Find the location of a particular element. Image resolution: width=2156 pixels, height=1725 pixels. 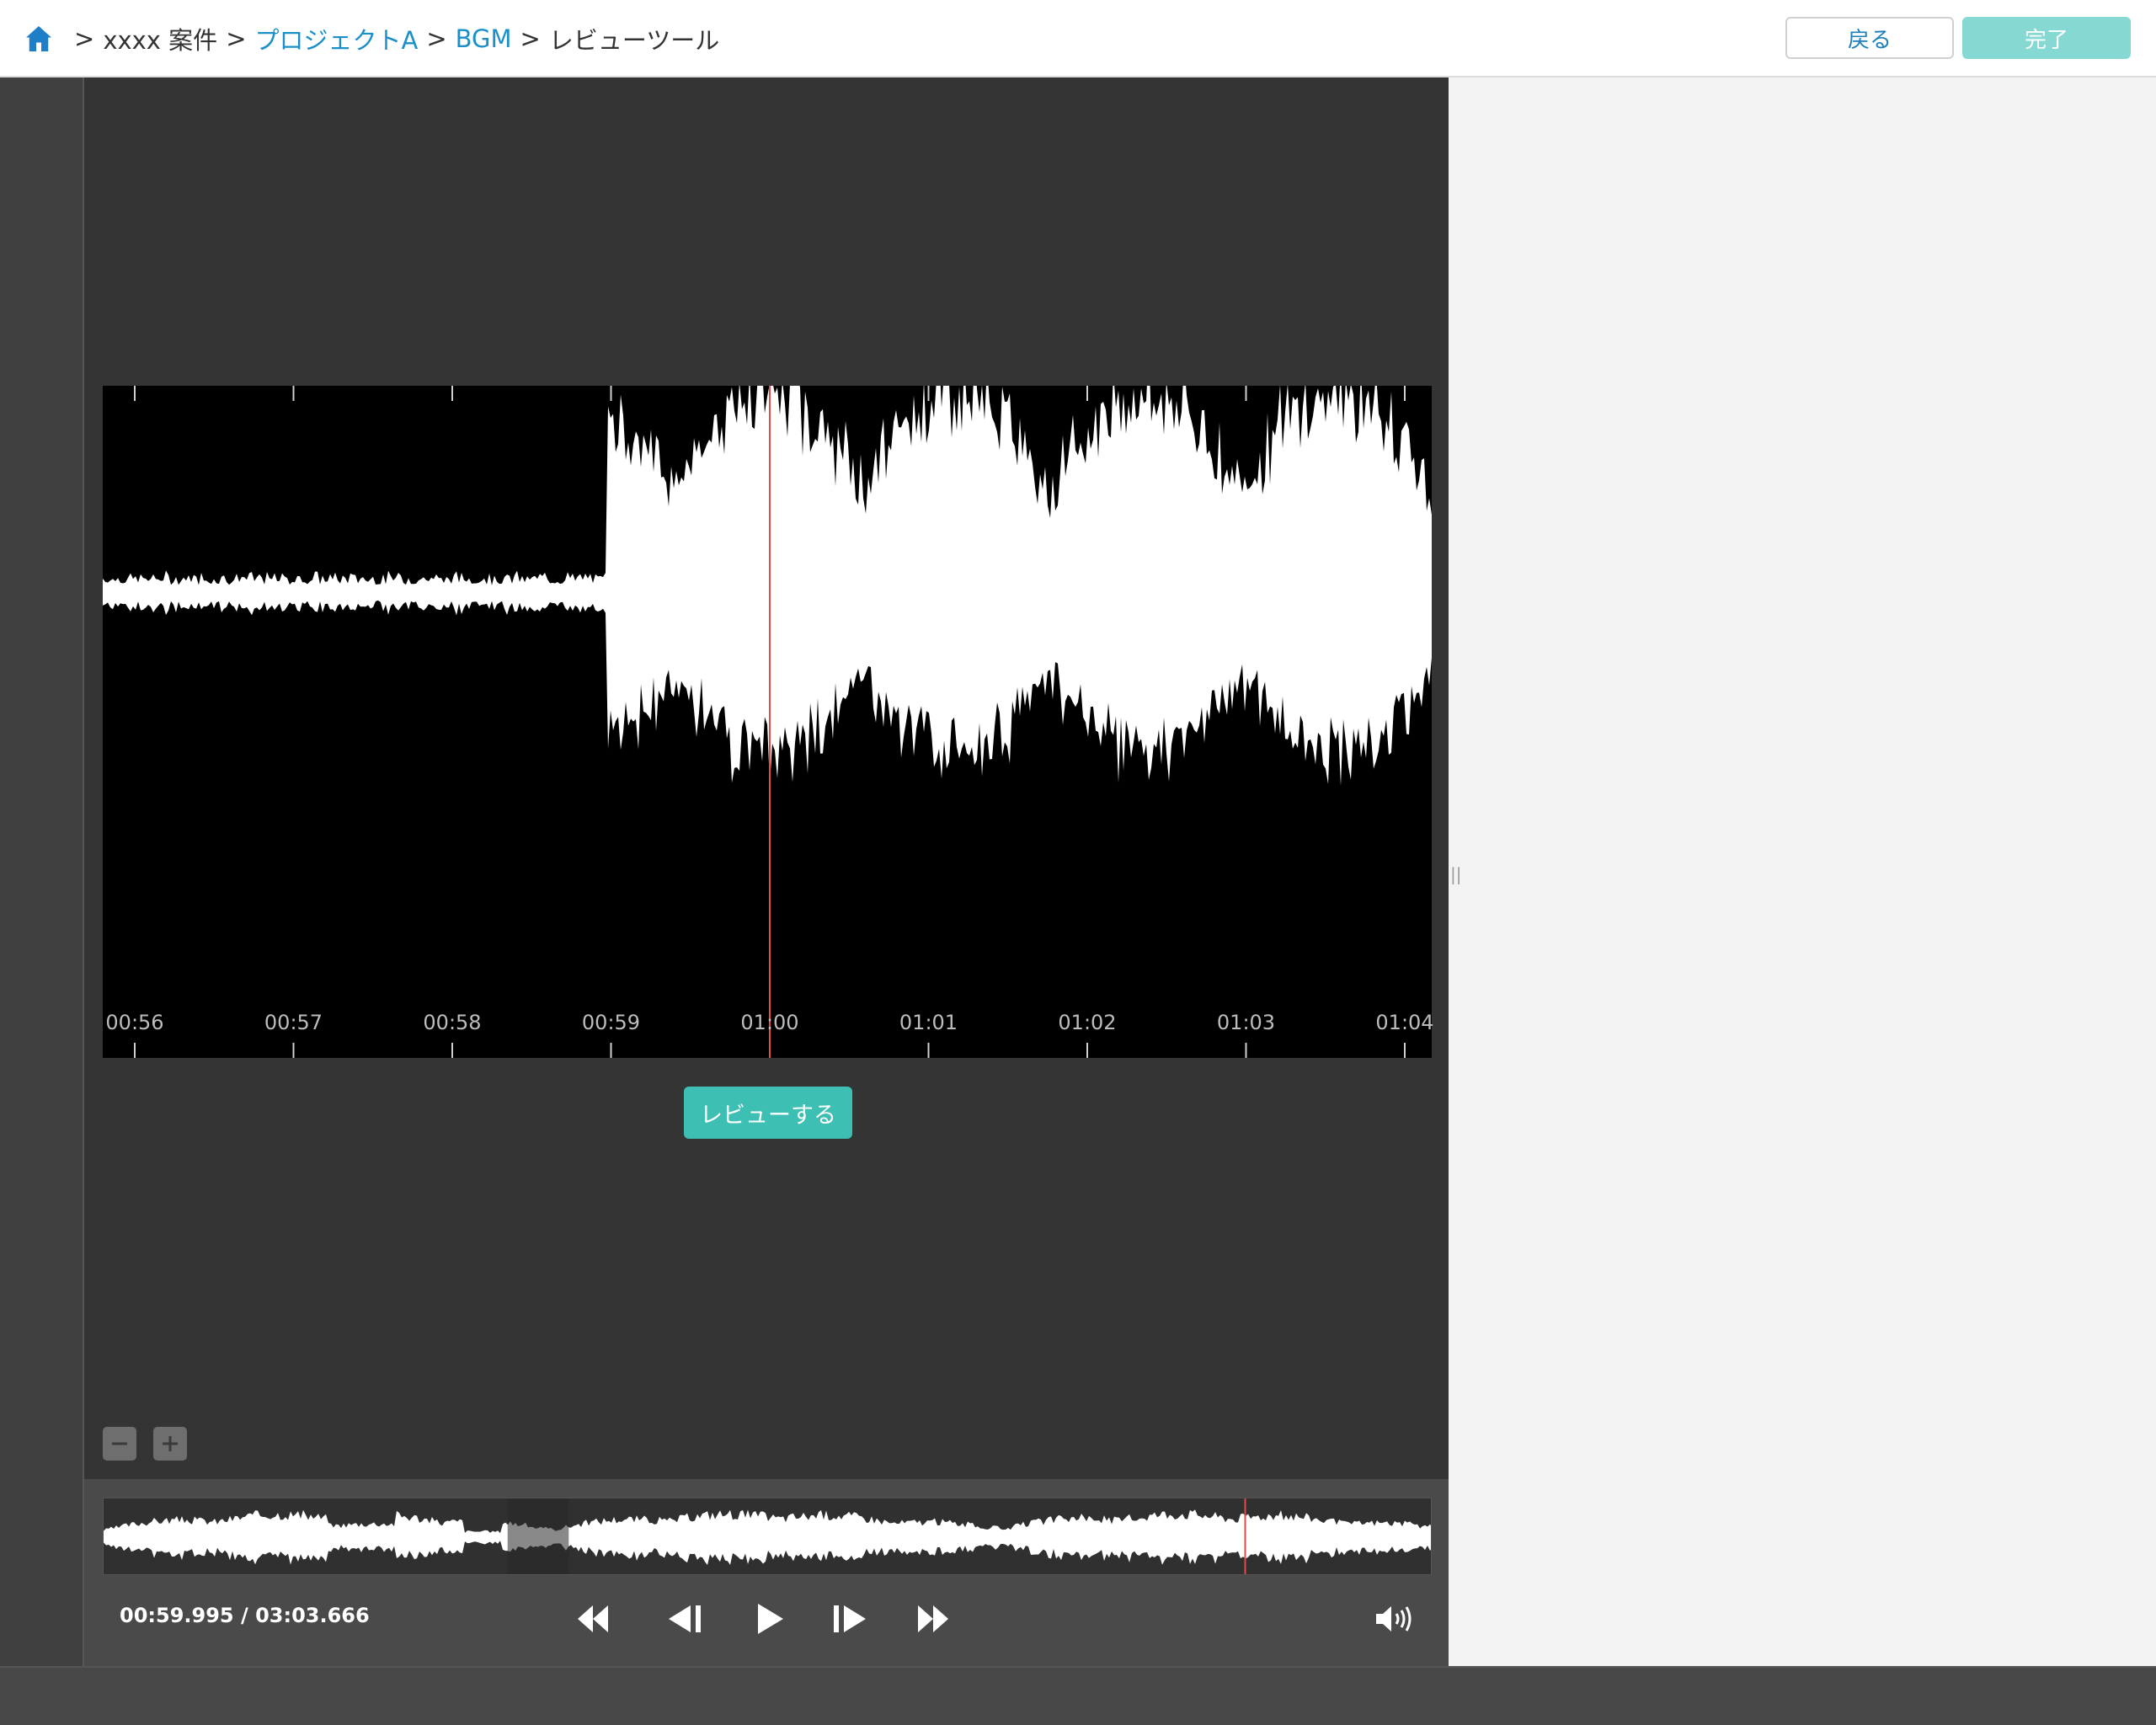

rewind-icon is located at coordinates (593, 1618).